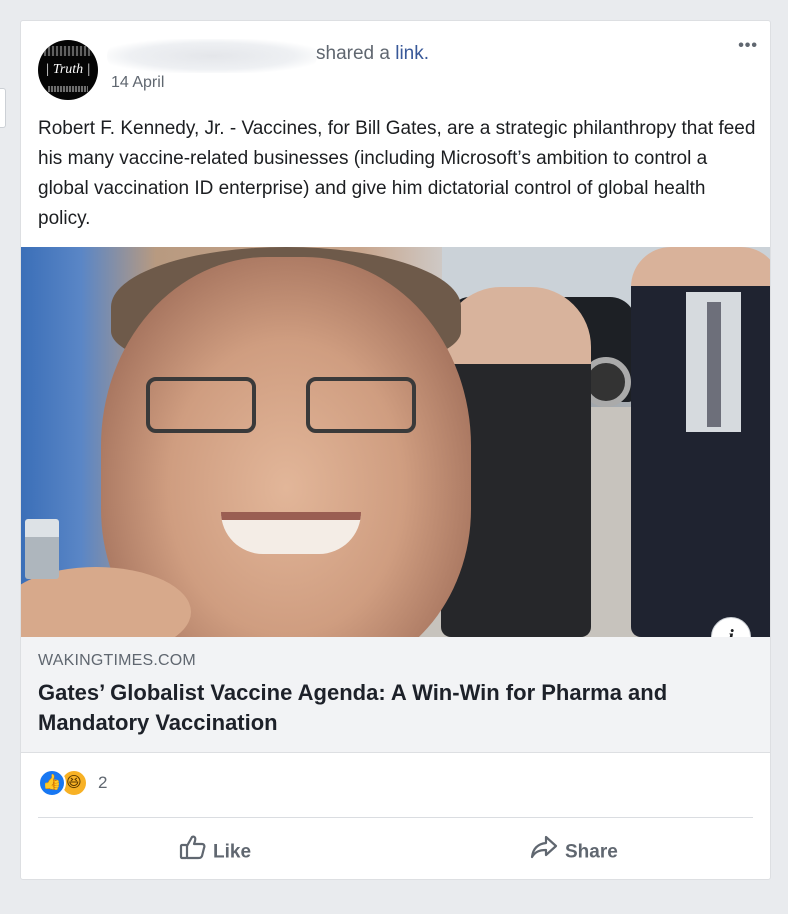 The image size is (788, 914). I want to click on page-avatar: | Truth |, so click(68, 70).